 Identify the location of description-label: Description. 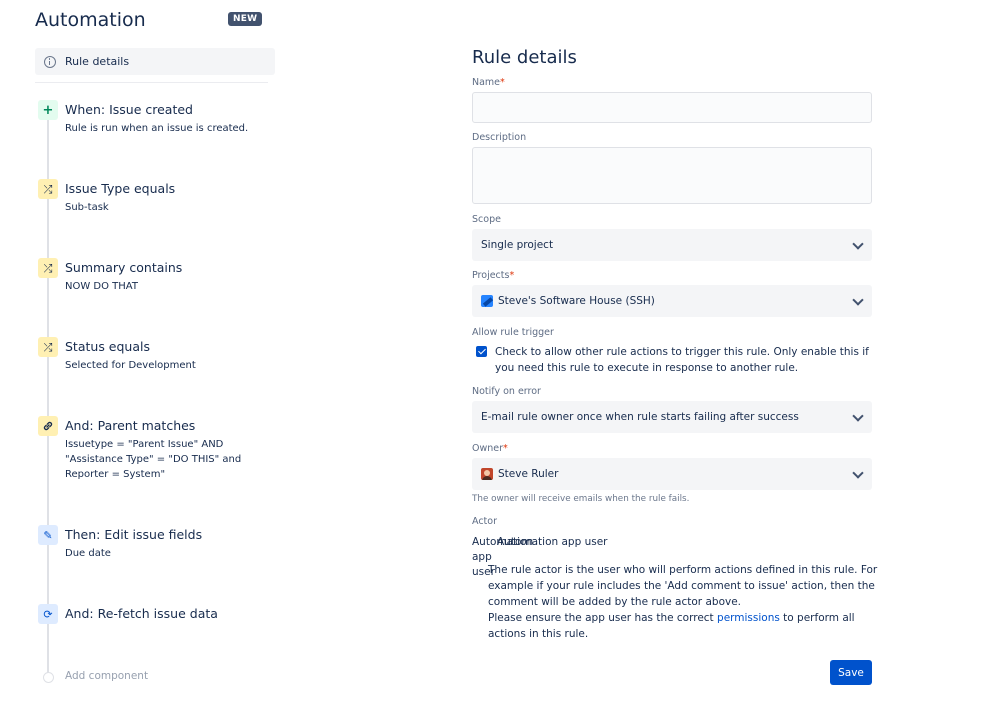
(499, 137).